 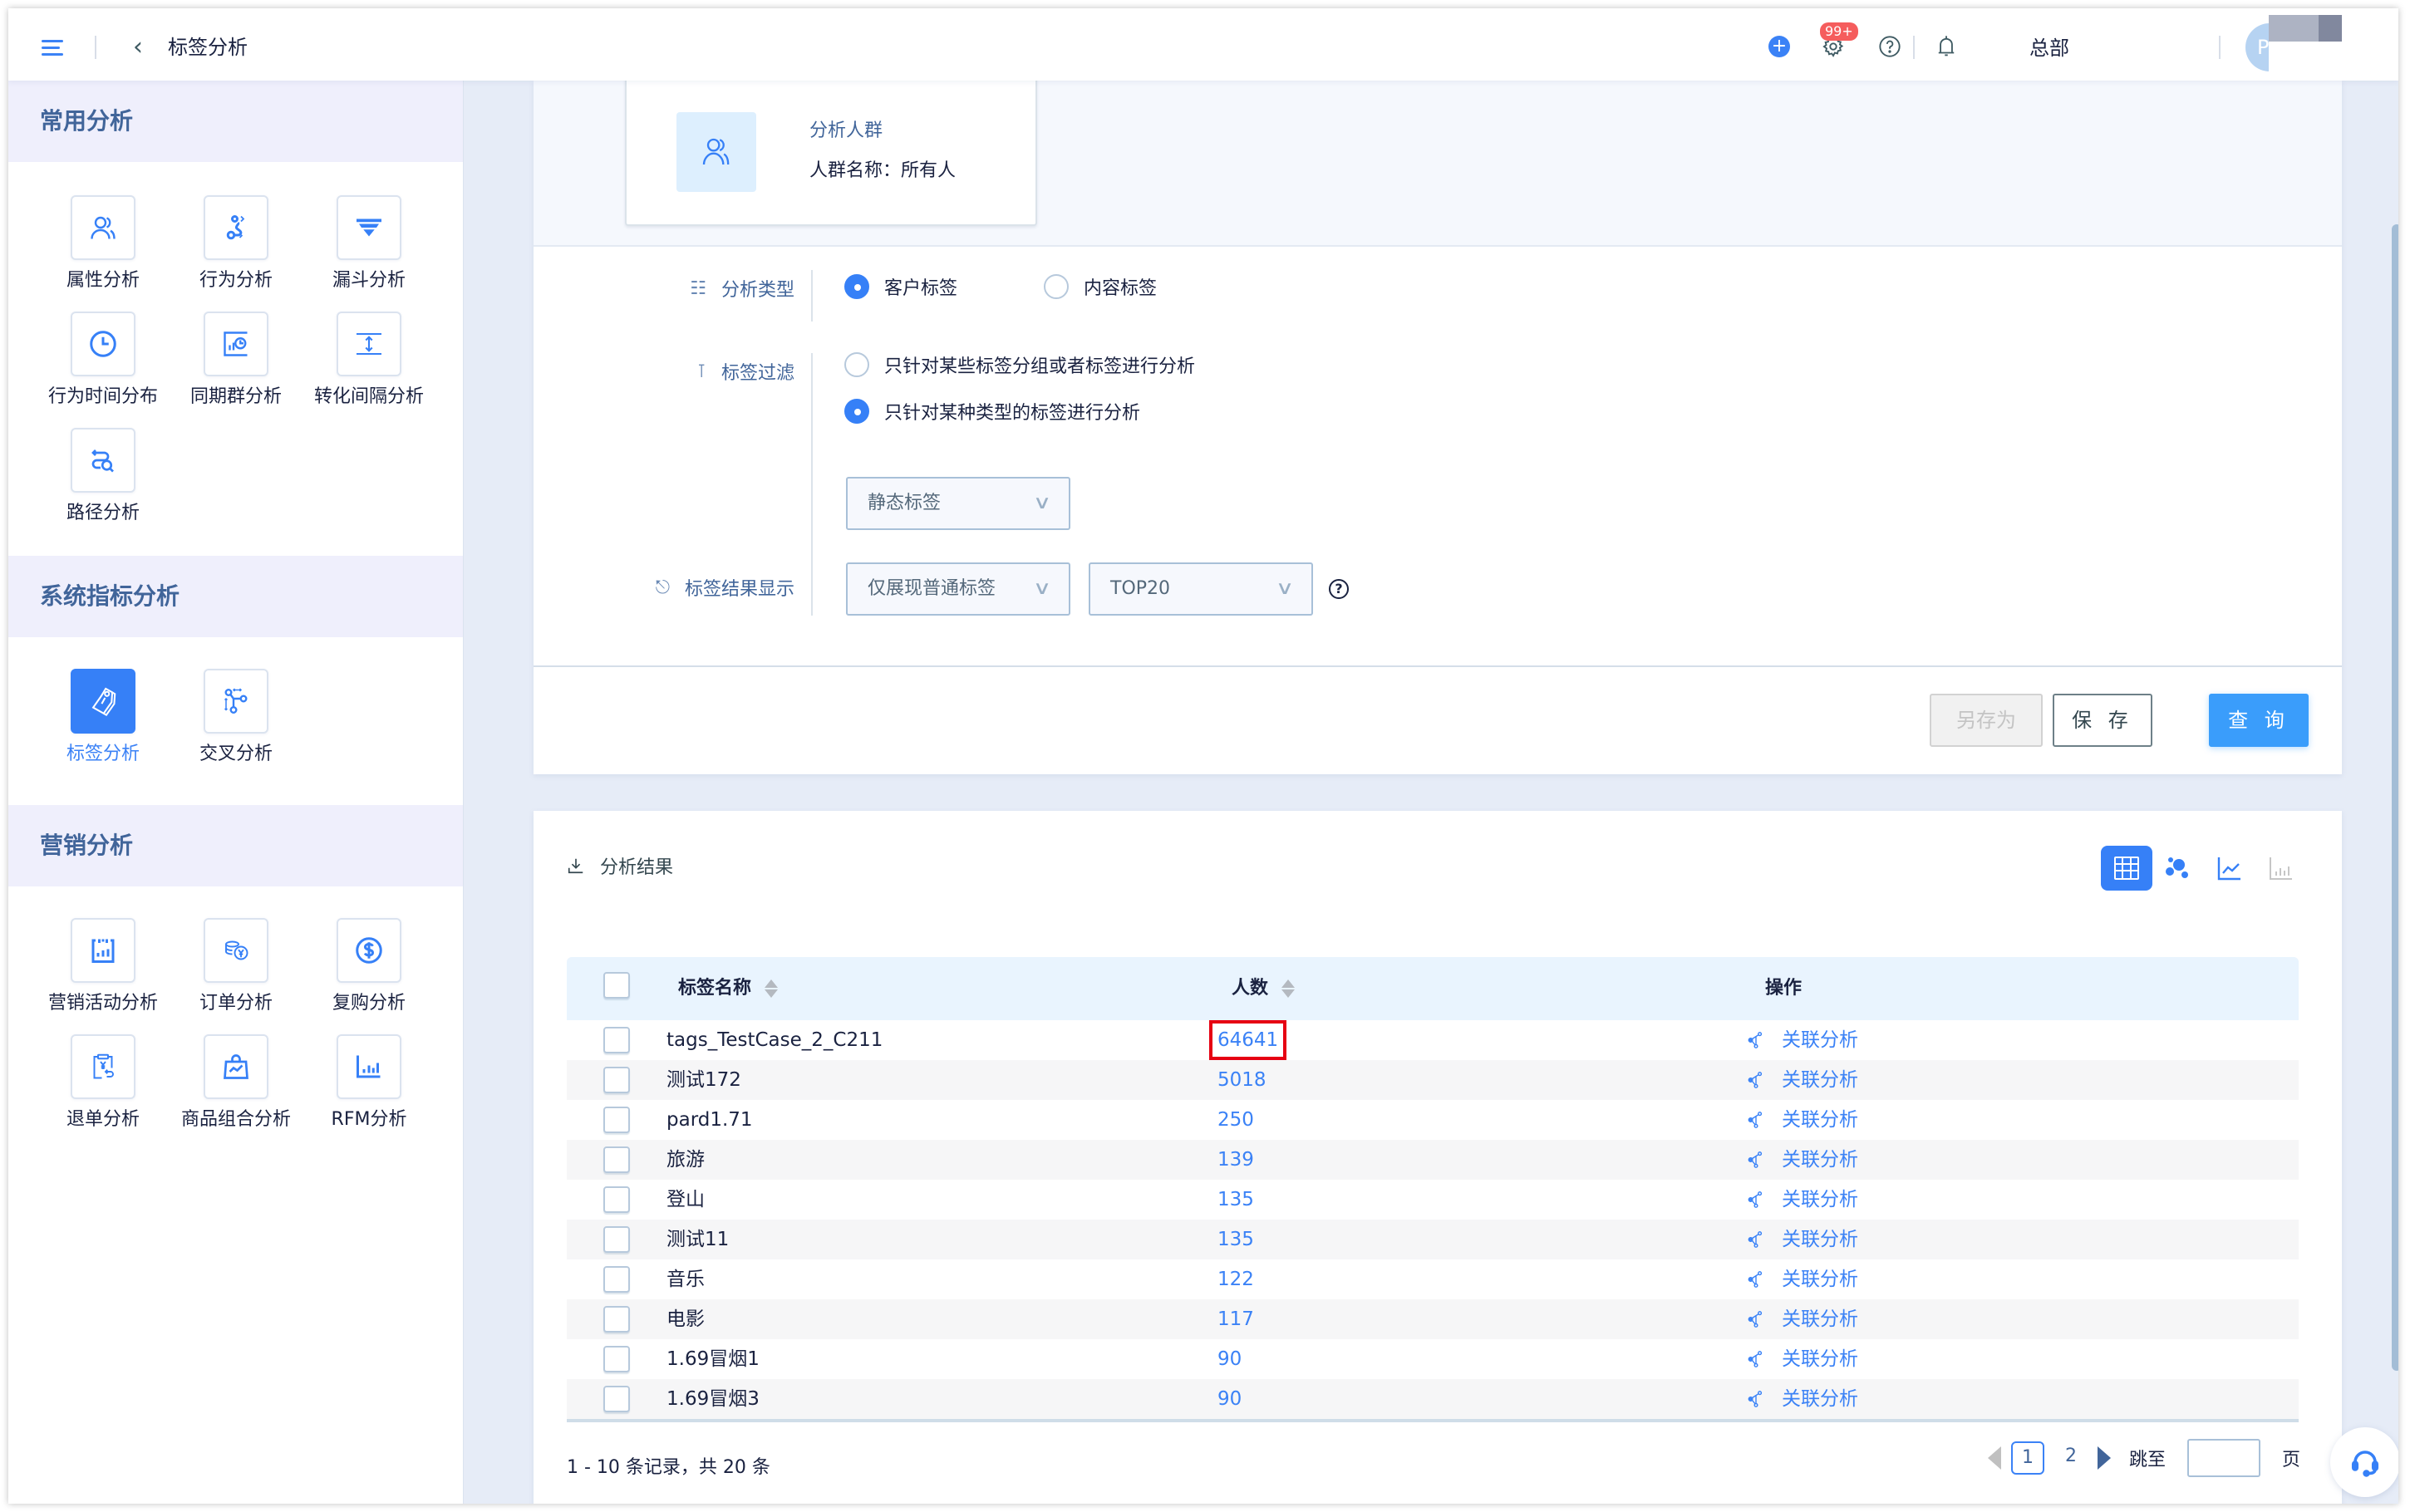 What do you see at coordinates (236, 1086) in the screenshot?
I see `sidebar-item-product-bundle-analysis: 商品组合分析` at bounding box center [236, 1086].